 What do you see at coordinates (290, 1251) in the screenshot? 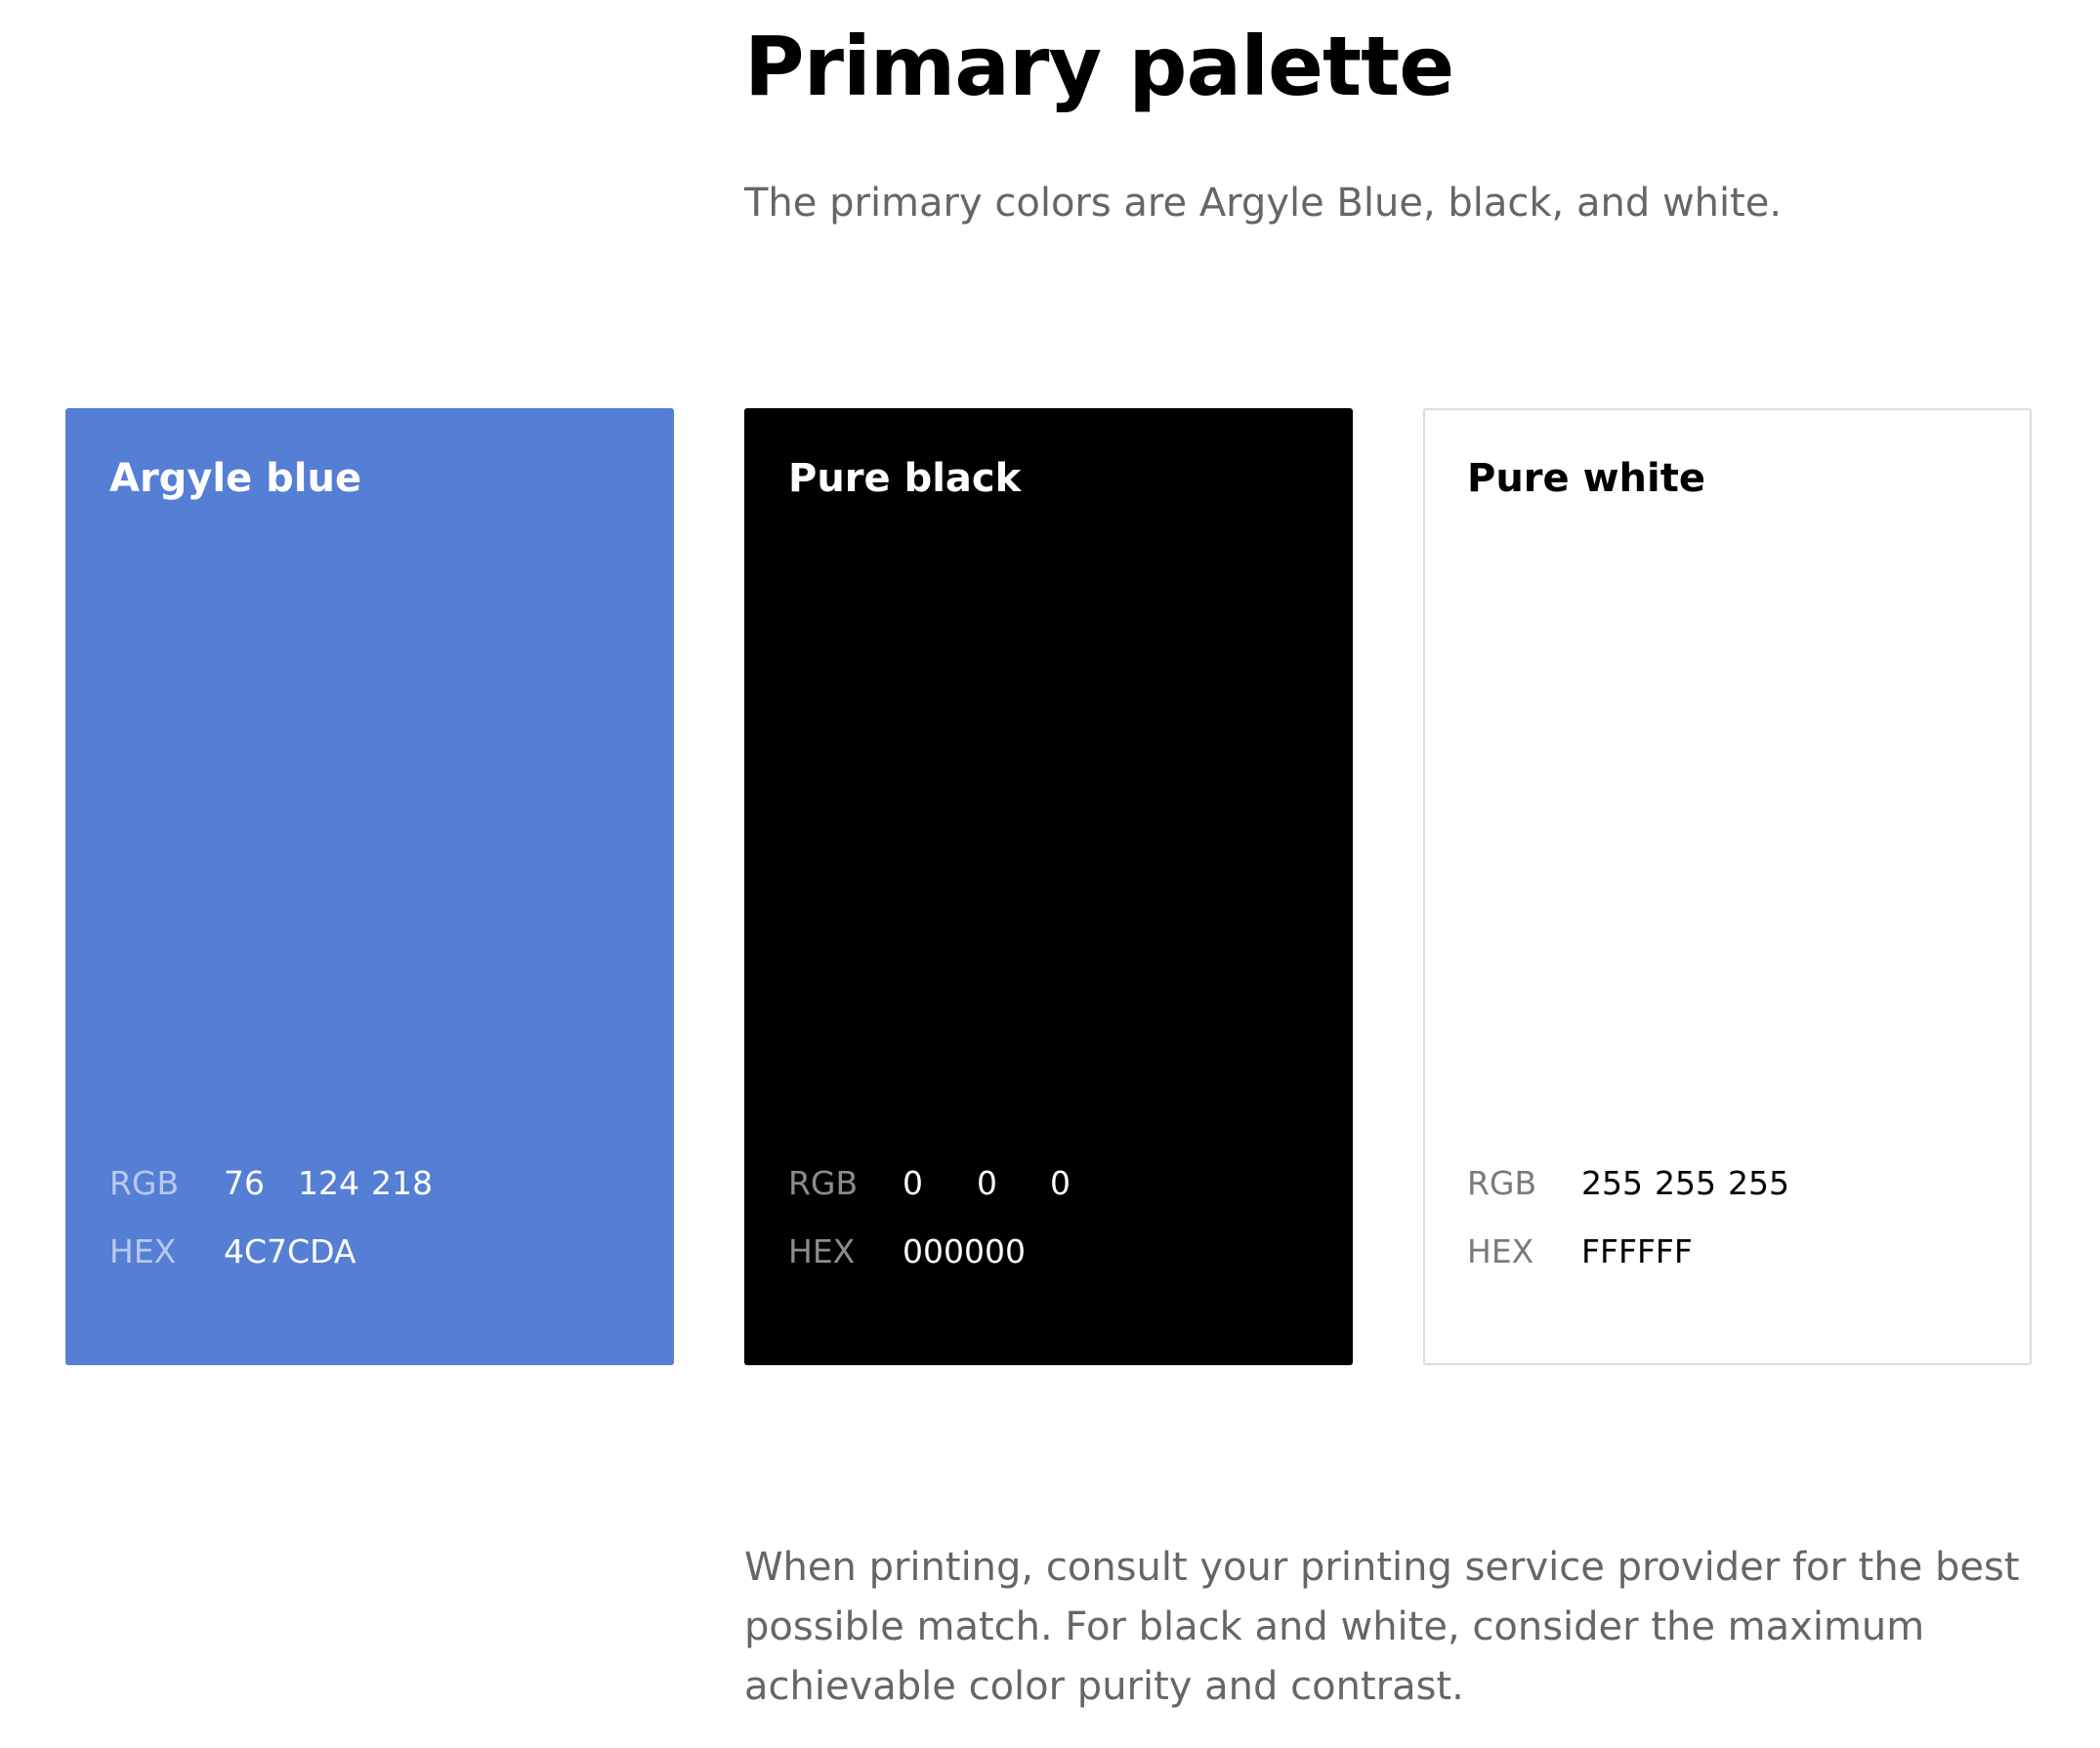
I see `hex-value: 4C7CDA` at bounding box center [290, 1251].